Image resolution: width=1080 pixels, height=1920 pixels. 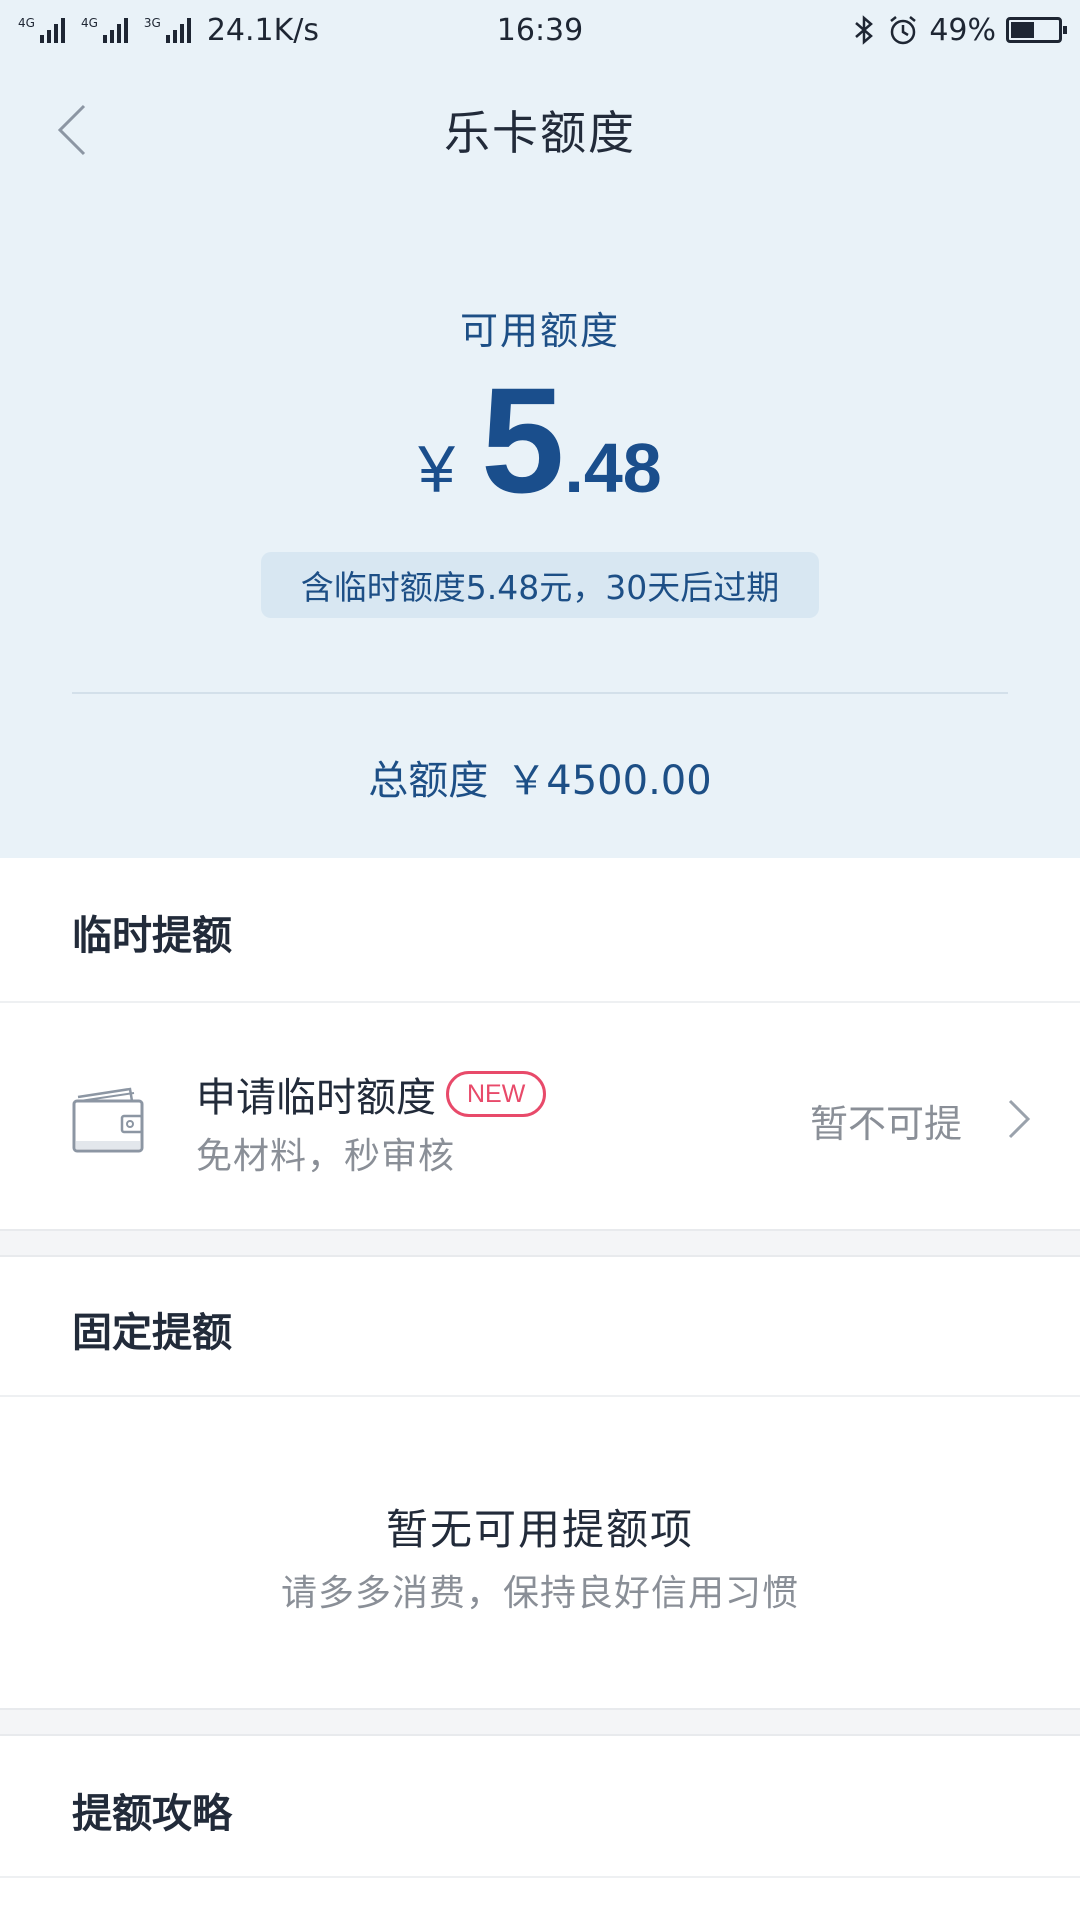 I want to click on battery-fill, so click(x=1022, y=30).